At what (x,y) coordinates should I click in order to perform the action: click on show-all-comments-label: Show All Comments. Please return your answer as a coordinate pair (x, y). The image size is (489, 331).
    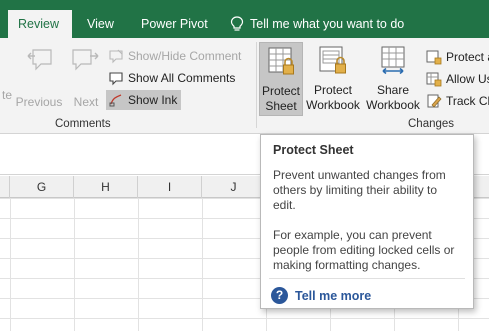
    Looking at the image, I should click on (182, 78).